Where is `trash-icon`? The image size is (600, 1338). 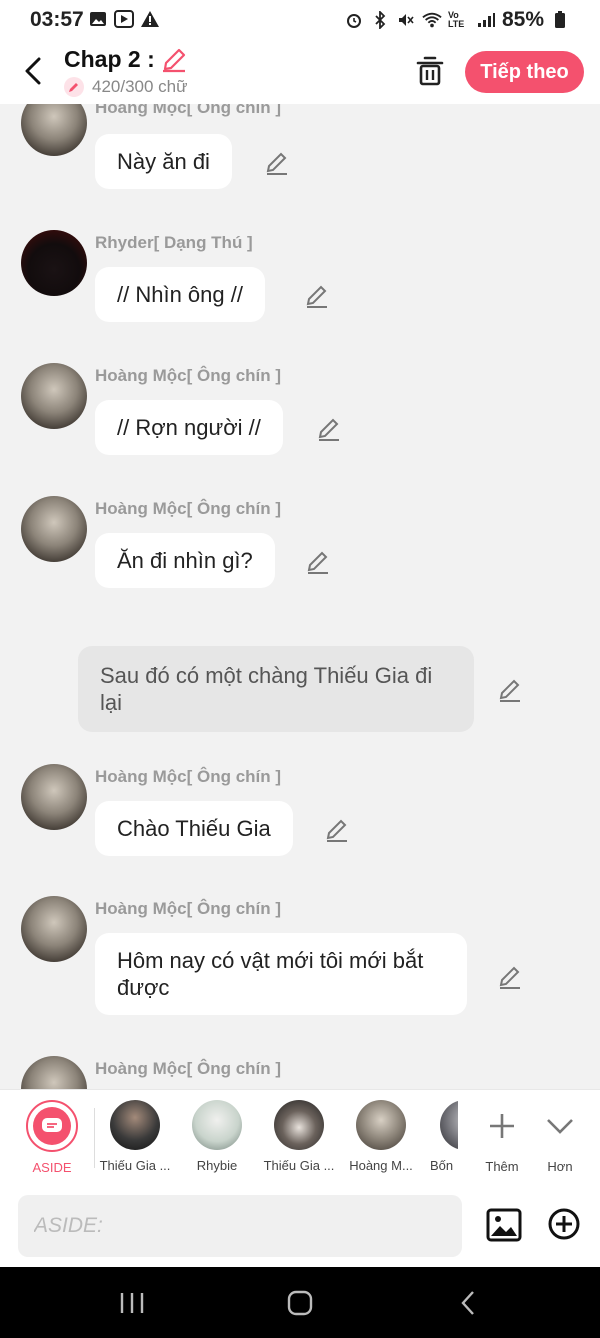 trash-icon is located at coordinates (430, 71).